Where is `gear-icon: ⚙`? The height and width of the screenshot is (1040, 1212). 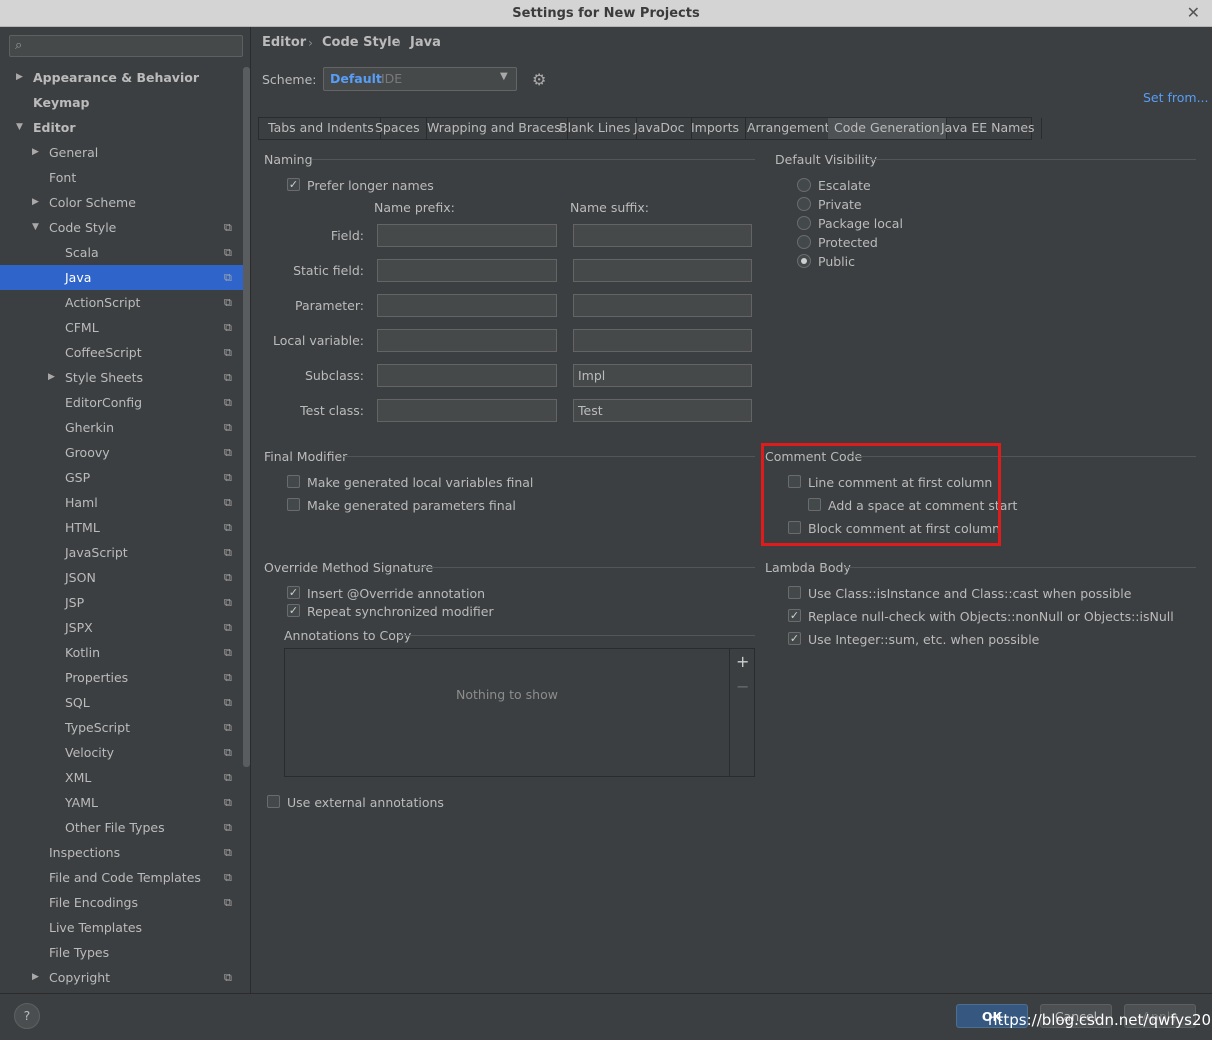 gear-icon: ⚙ is located at coordinates (539, 79).